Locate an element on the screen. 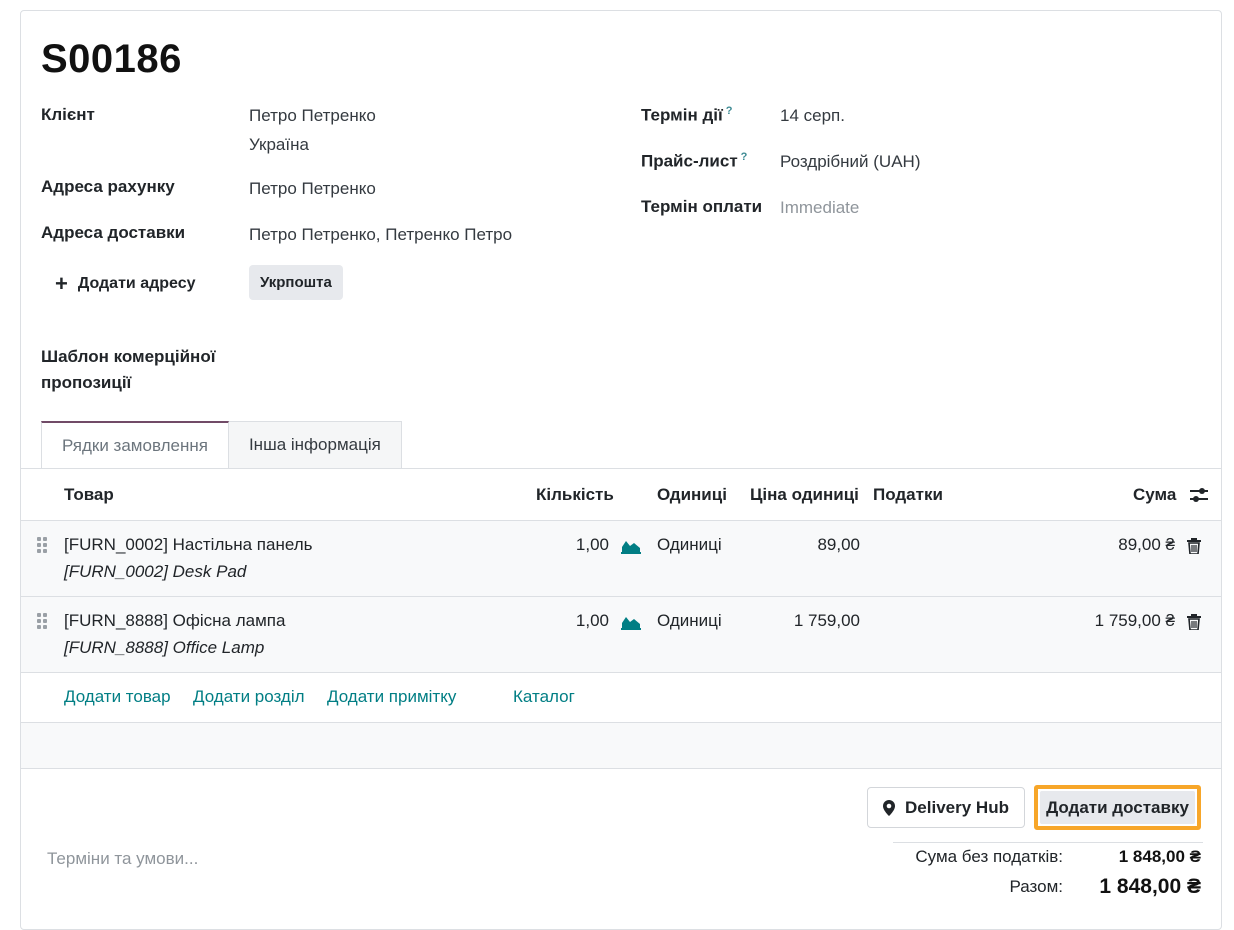 This screenshot has height=930, width=1234. delivery-address-field: Петро Петренко, Петренко Петро is located at coordinates (380, 235).